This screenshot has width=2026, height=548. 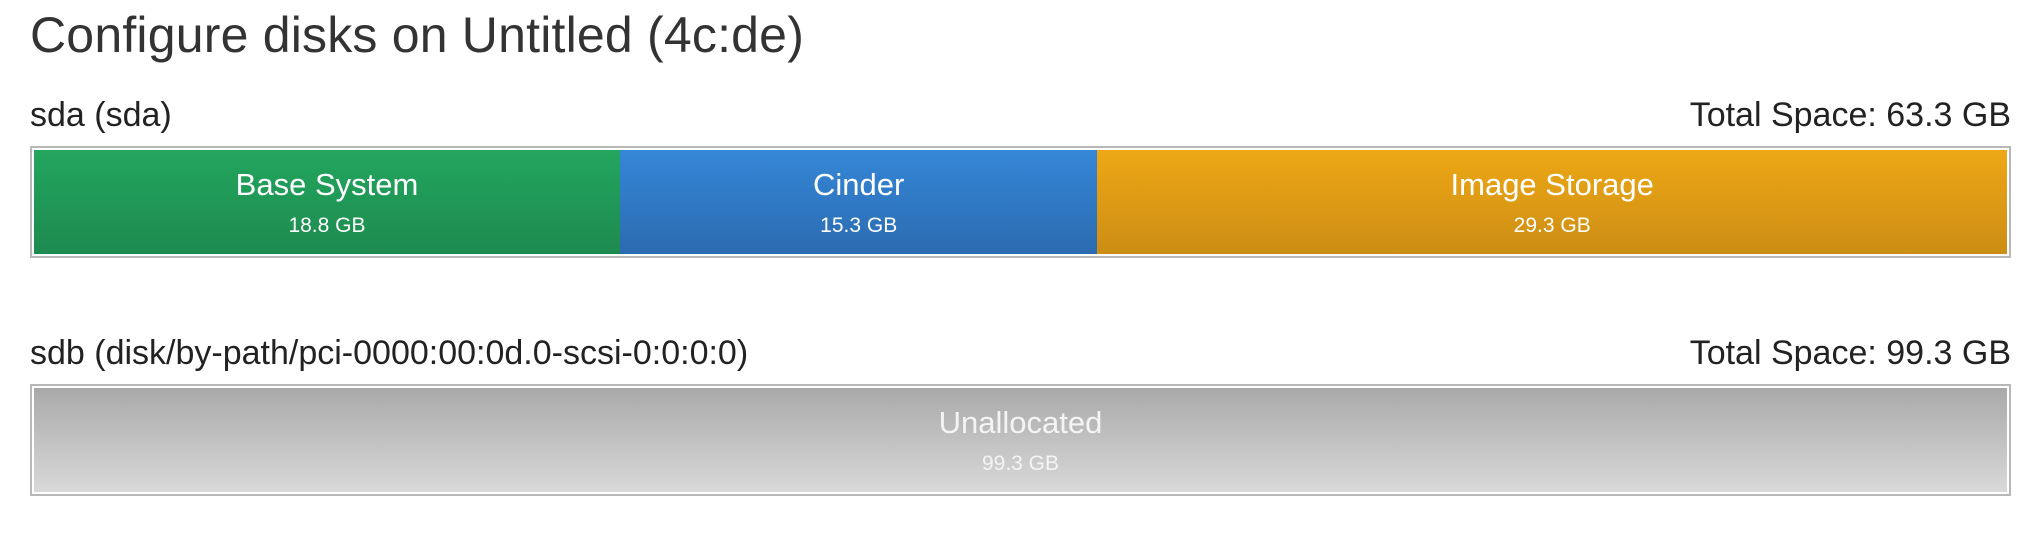 What do you see at coordinates (327, 225) in the screenshot?
I see `volume-size: 18.8 GB` at bounding box center [327, 225].